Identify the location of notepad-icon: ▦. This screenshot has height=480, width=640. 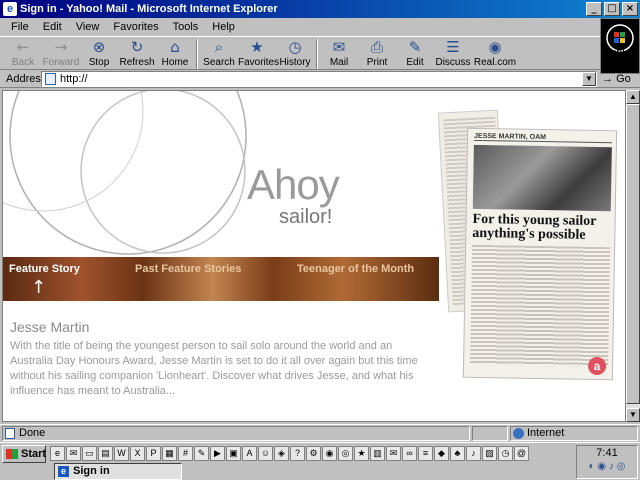
(169, 453).